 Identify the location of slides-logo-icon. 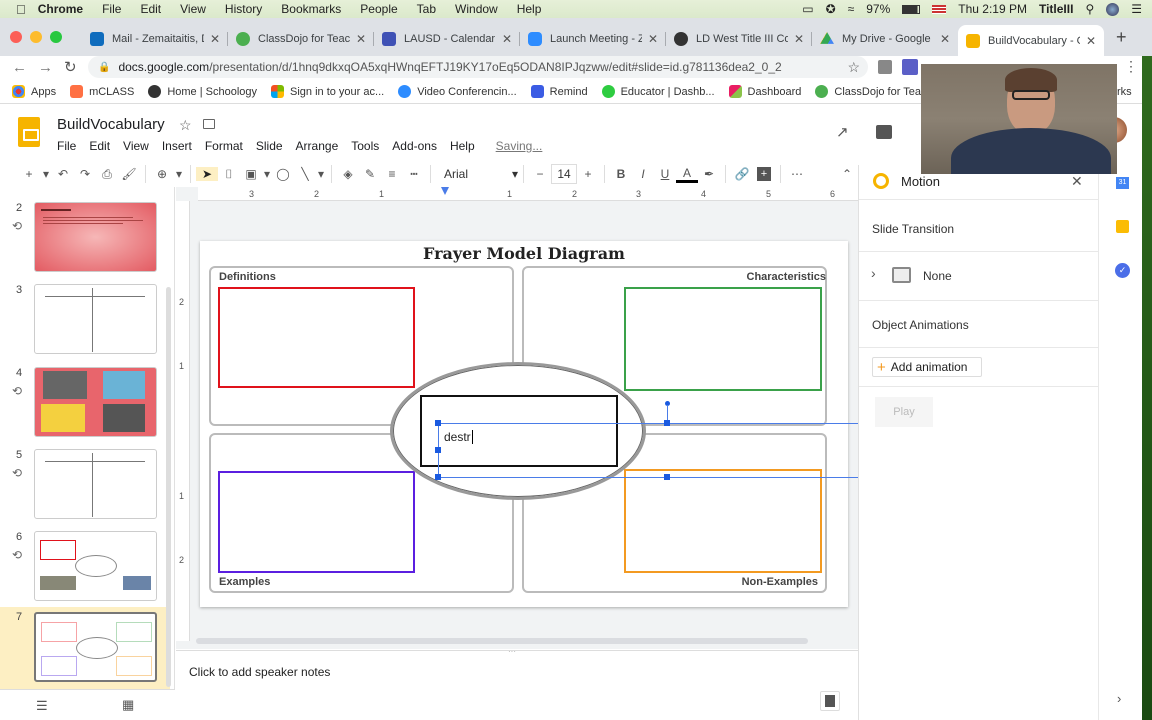
(29, 132).